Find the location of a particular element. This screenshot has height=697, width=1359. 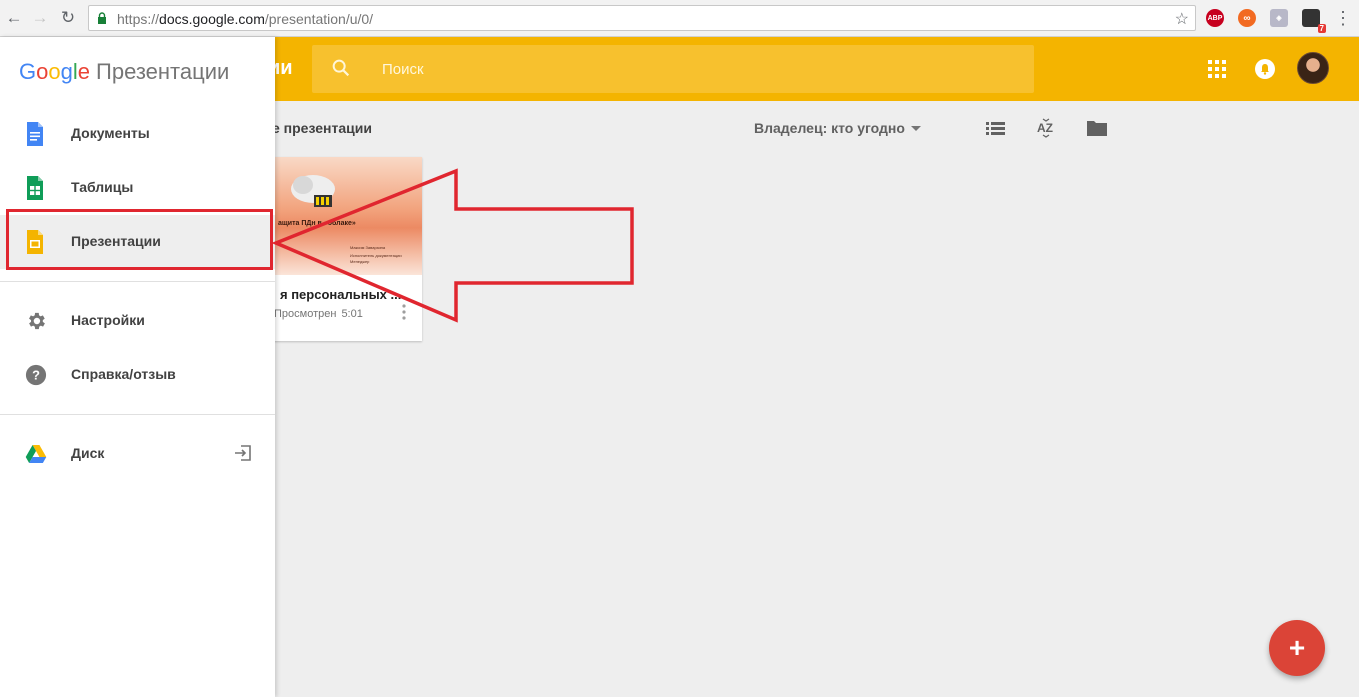

reload-icon: ↻ is located at coordinates (68, 18).